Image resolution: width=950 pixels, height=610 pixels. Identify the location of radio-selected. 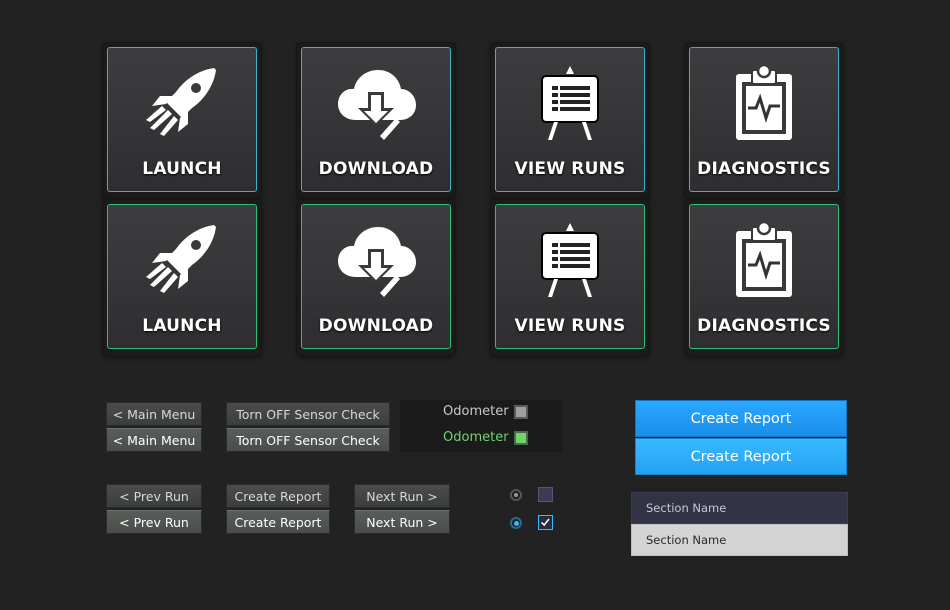
(516, 523).